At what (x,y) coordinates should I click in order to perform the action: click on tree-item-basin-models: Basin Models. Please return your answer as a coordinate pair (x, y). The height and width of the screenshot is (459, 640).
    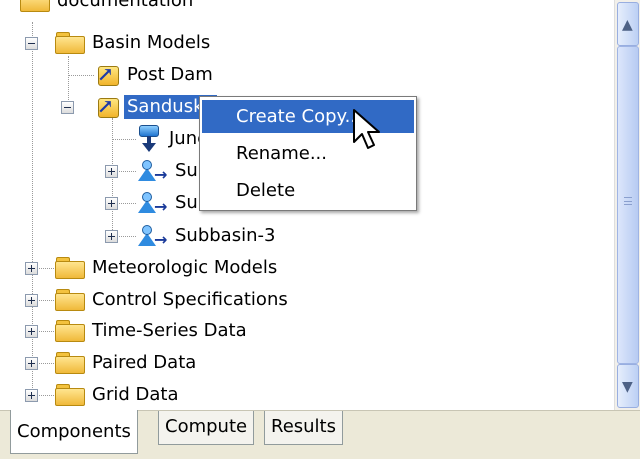
    Looking at the image, I should click on (134, 43).